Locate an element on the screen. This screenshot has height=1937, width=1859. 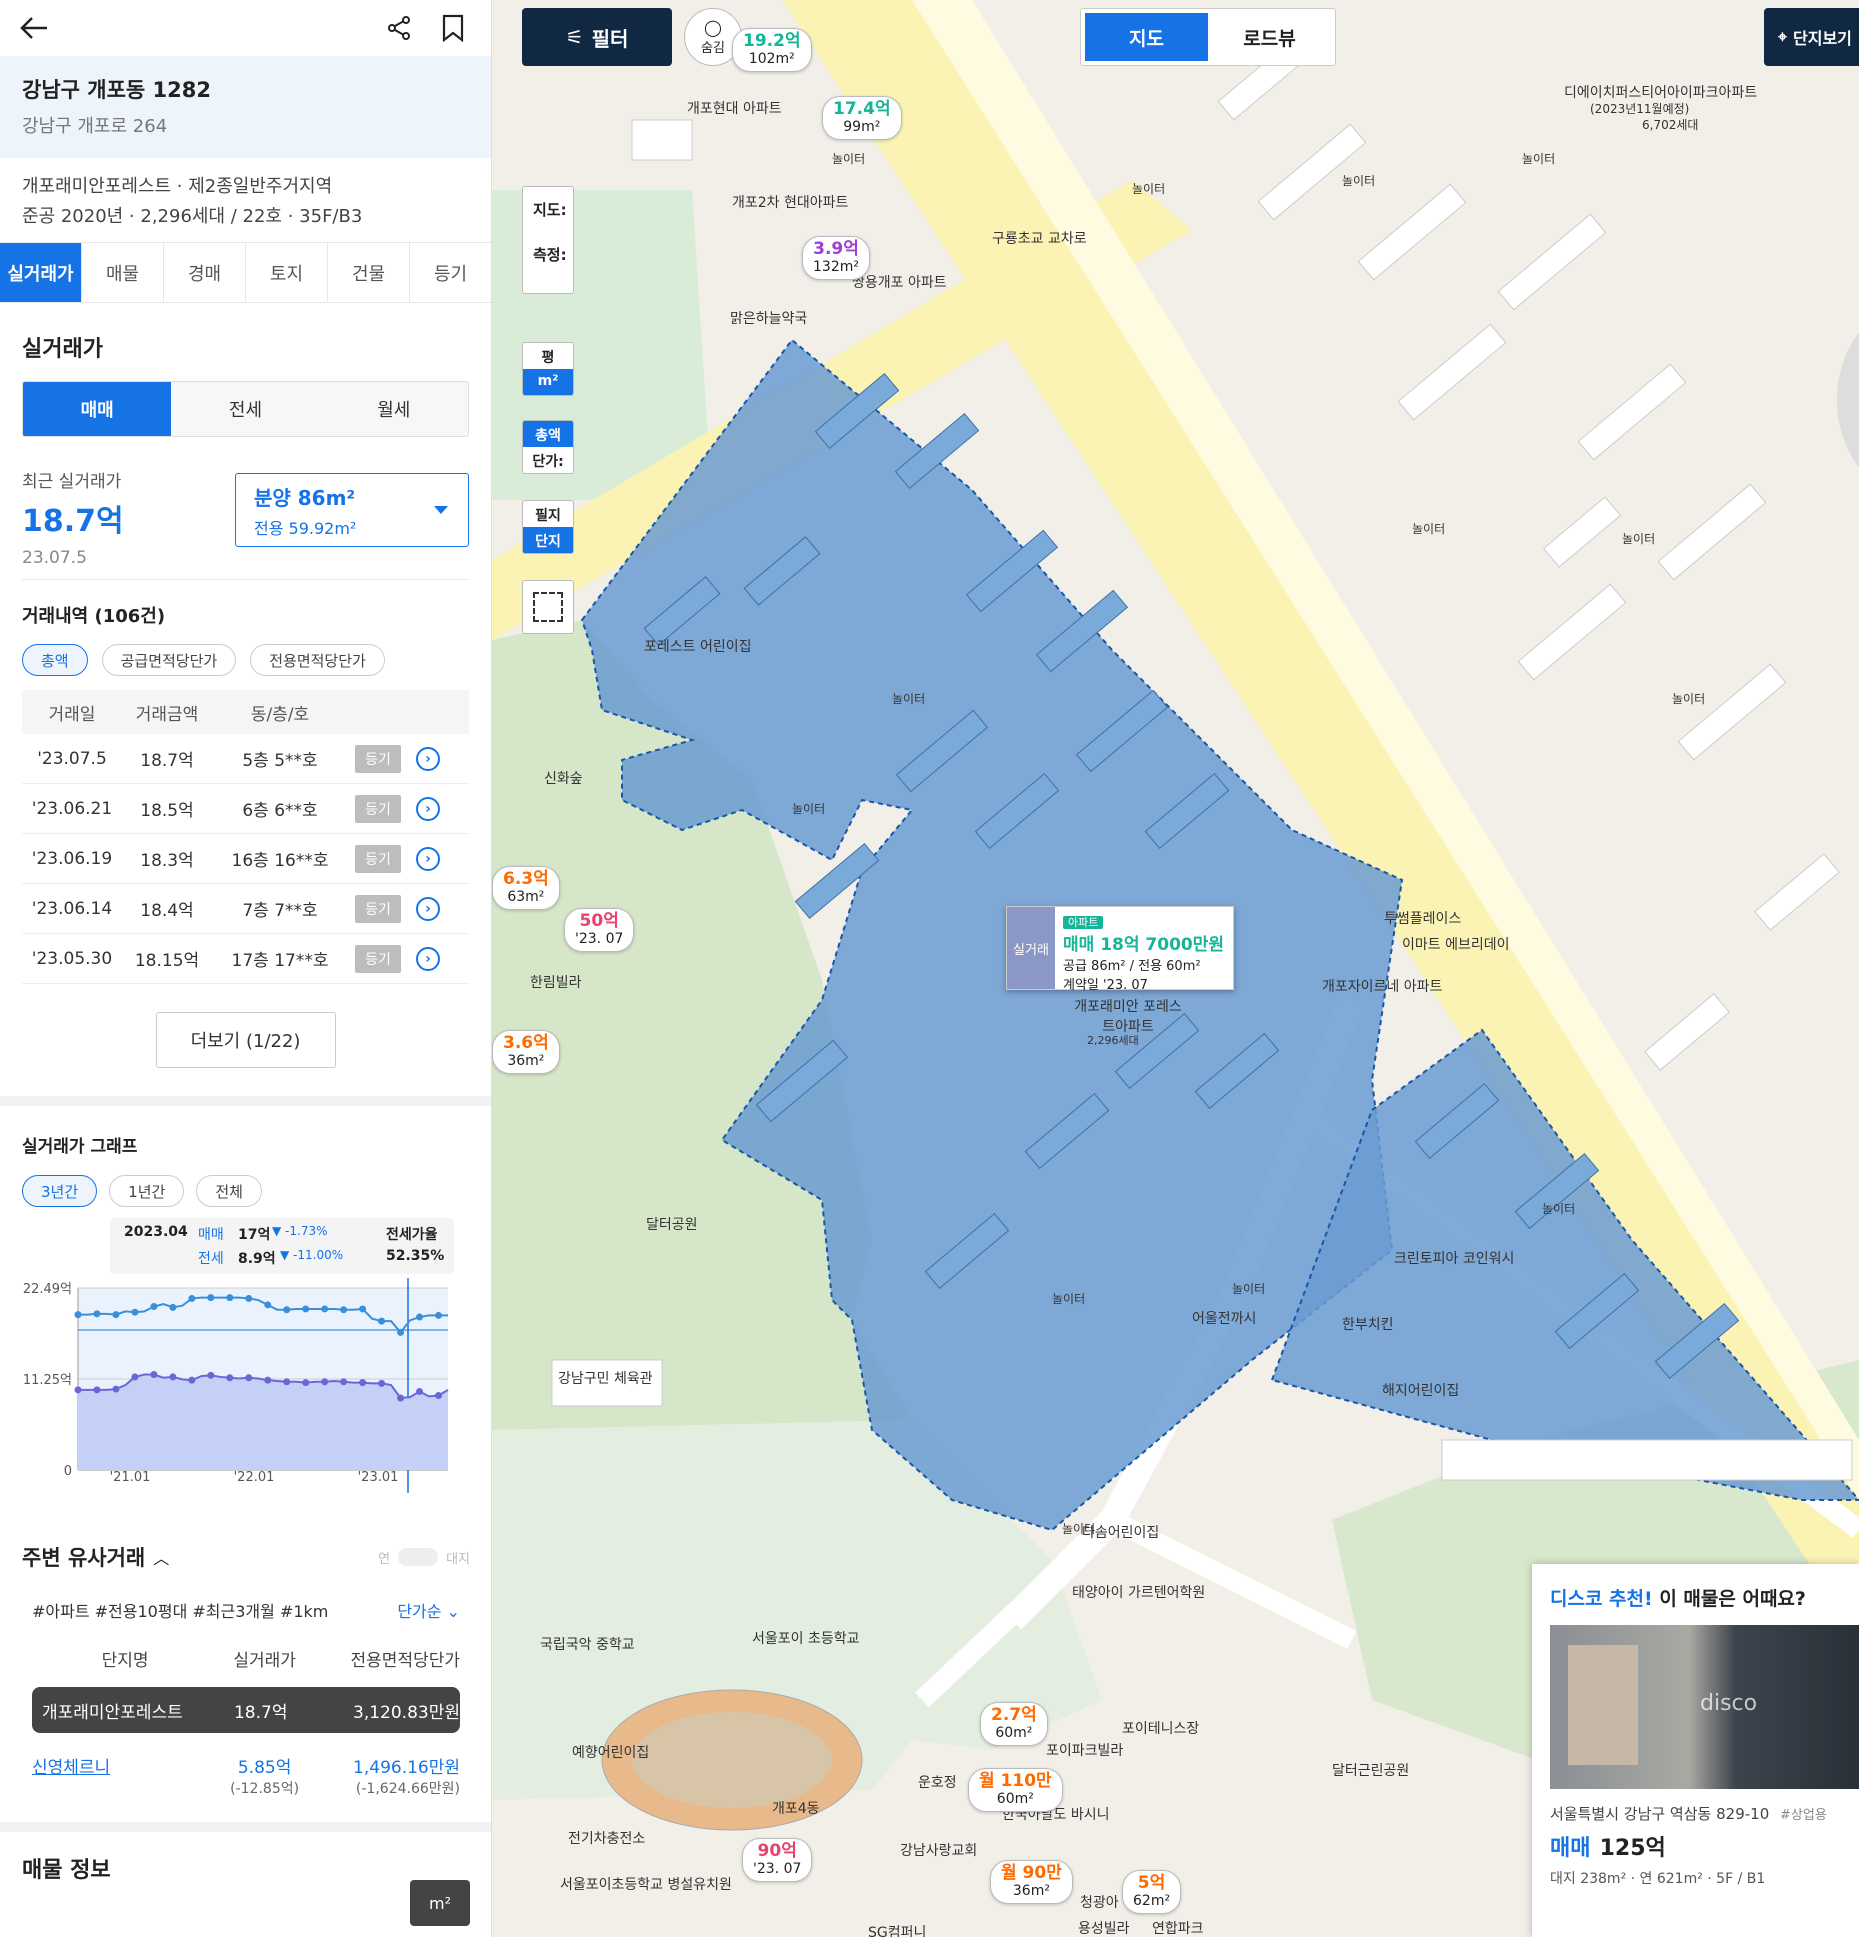
deal-type-sale: 매매 is located at coordinates (97, 409).